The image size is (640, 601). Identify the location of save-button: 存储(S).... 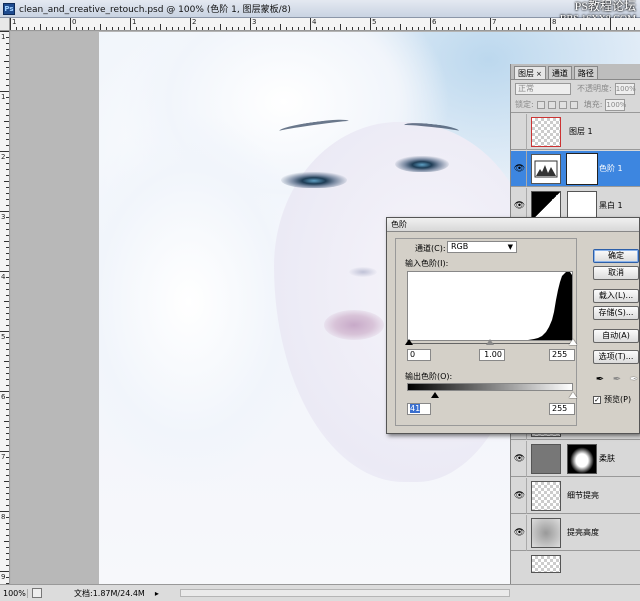
(616, 313).